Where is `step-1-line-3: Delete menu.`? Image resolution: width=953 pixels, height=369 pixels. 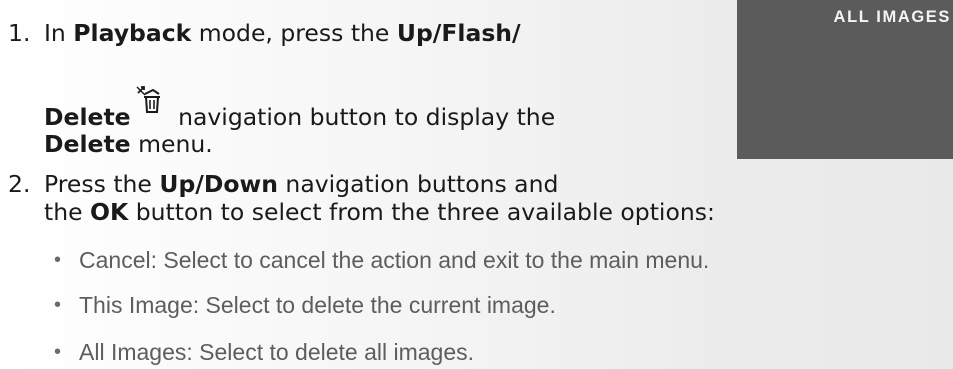
step-1-line-3: Delete menu. is located at coordinates (128, 144).